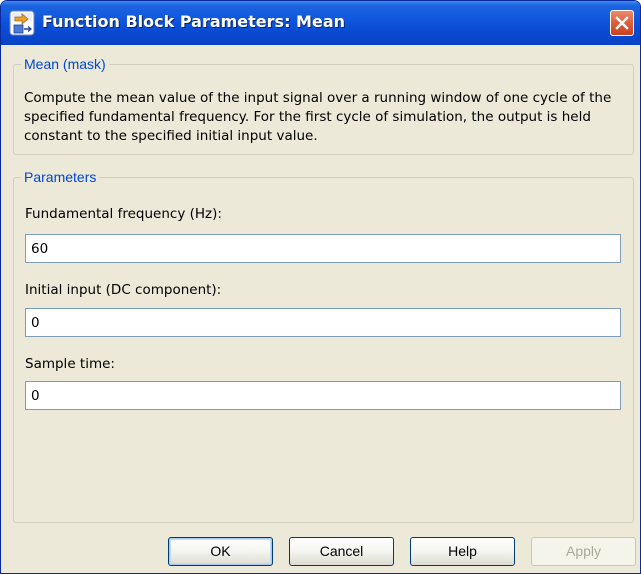 The image size is (641, 574). Describe the element at coordinates (123, 290) in the screenshot. I see `initial-input-label: Initial input (DC component):` at that location.